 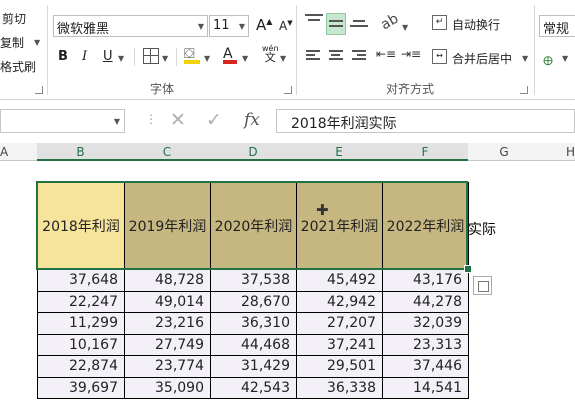 I want to click on confirm-entry-button: ✓, so click(x=214, y=120).